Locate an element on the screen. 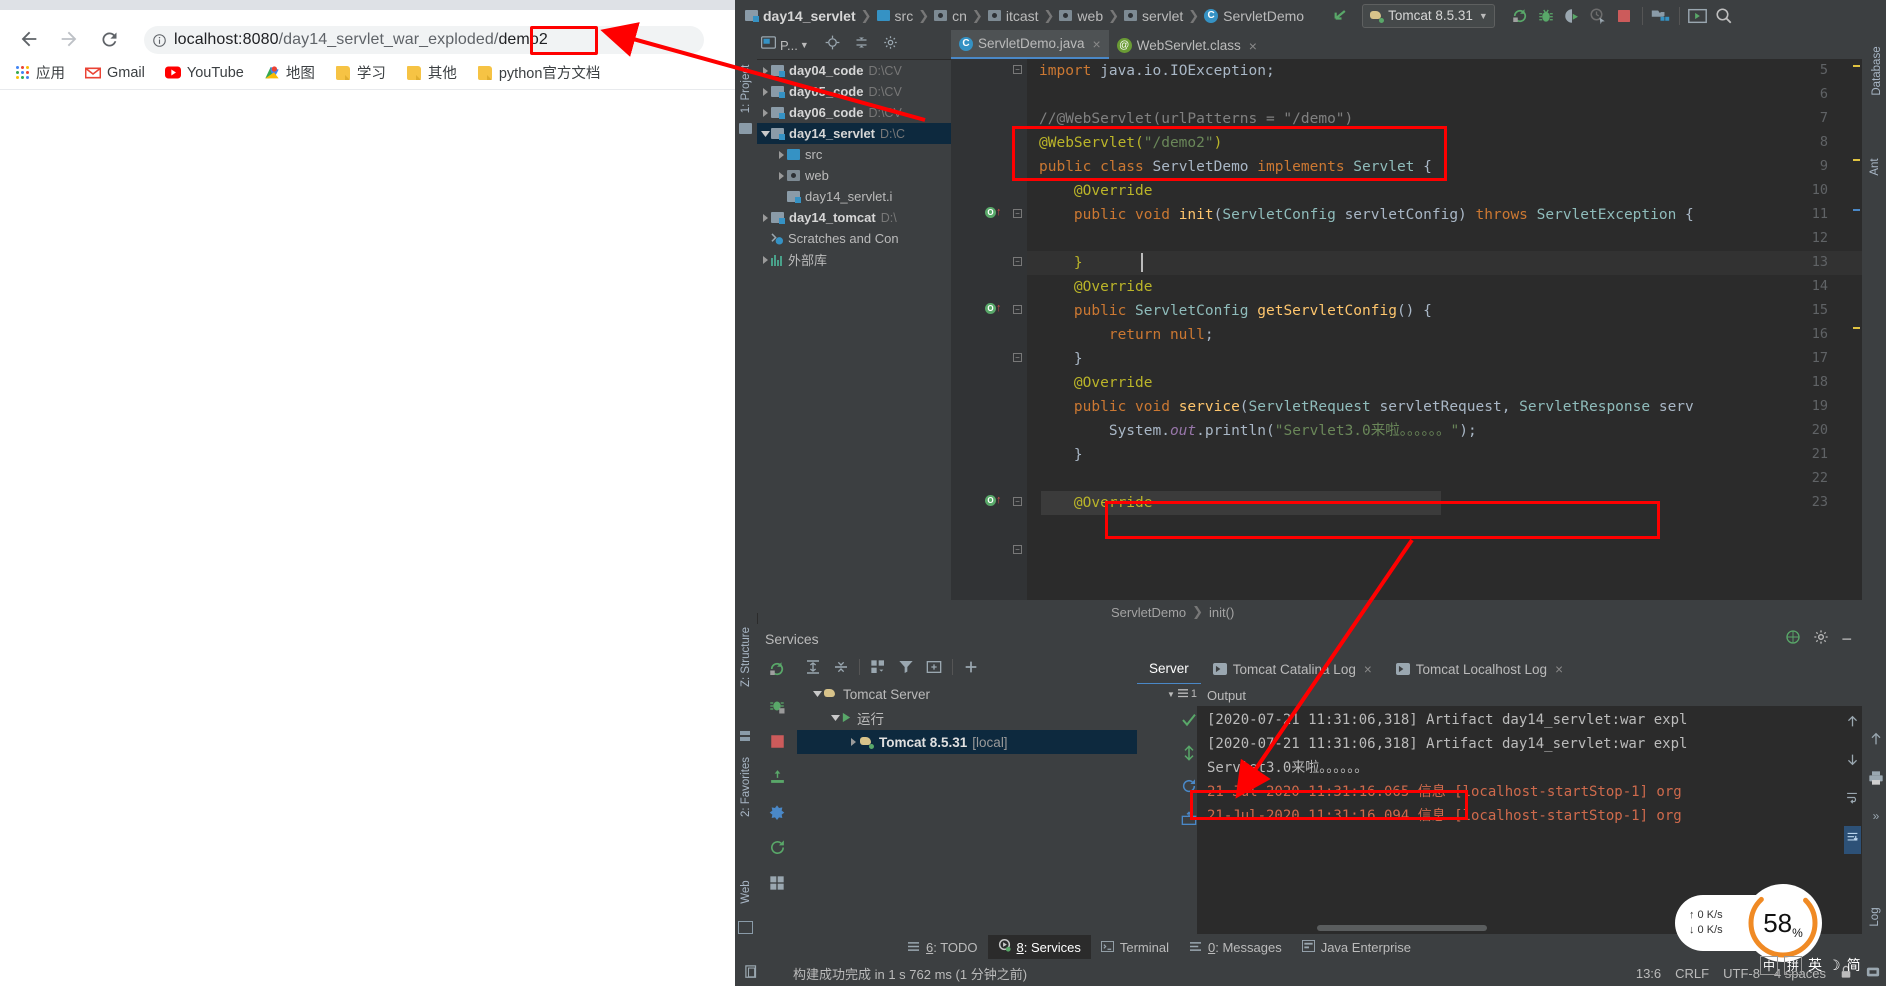 The image size is (1886, 986). editor-tab-servletdemo: C ServletDemo.java × is located at coordinates (1030, 44).